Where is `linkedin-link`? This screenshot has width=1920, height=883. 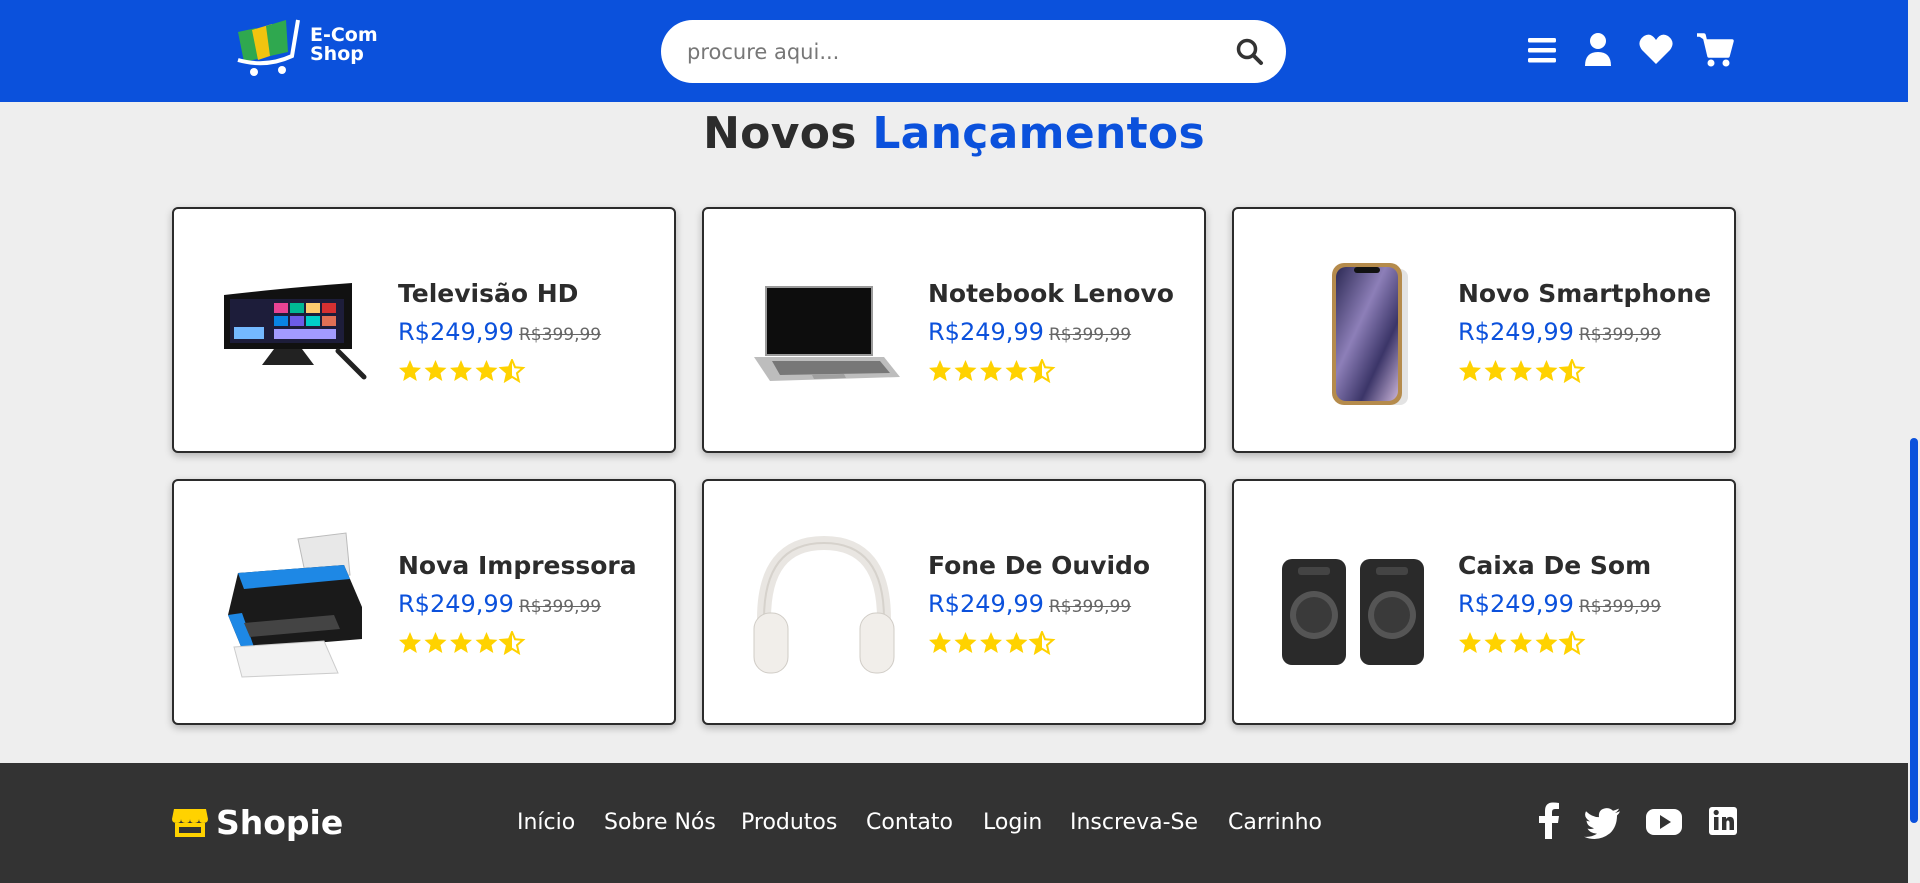 linkedin-link is located at coordinates (1723, 821).